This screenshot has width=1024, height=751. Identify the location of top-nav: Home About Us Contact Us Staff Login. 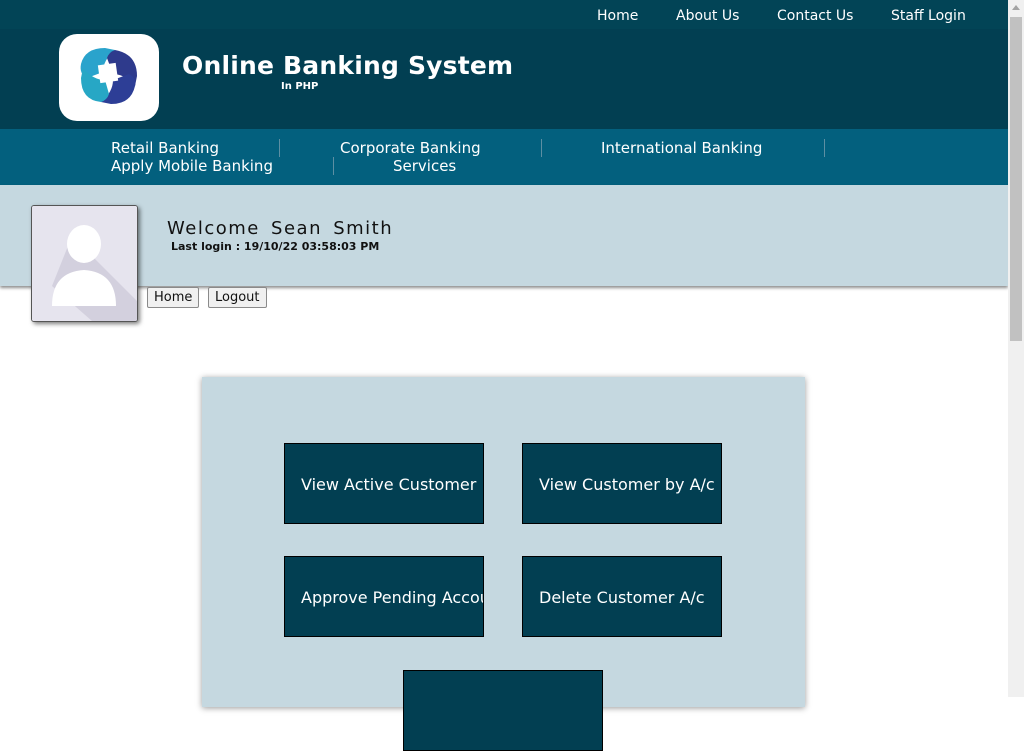
(504, 14).